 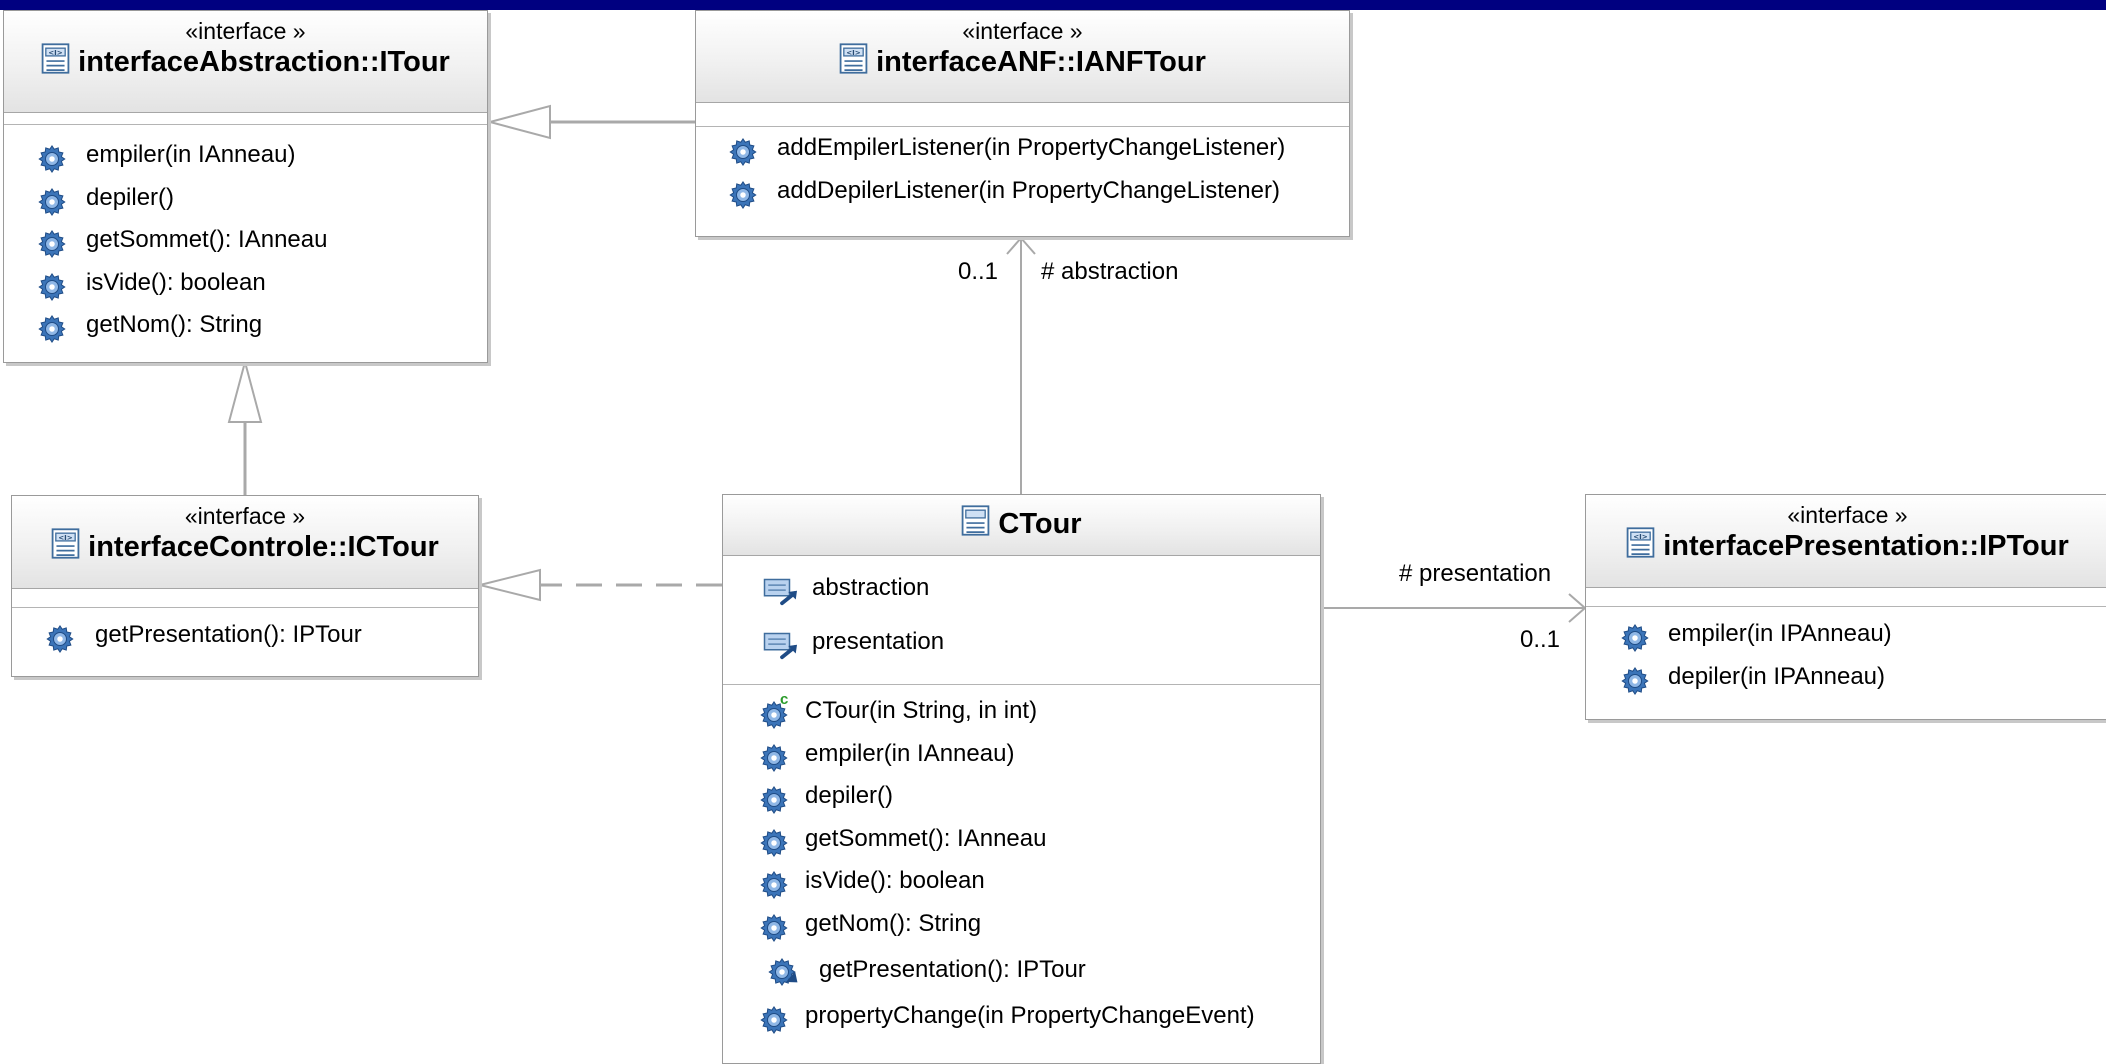 What do you see at coordinates (1022, 31) in the screenshot?
I see `ianftour-stereotype: «interface »` at bounding box center [1022, 31].